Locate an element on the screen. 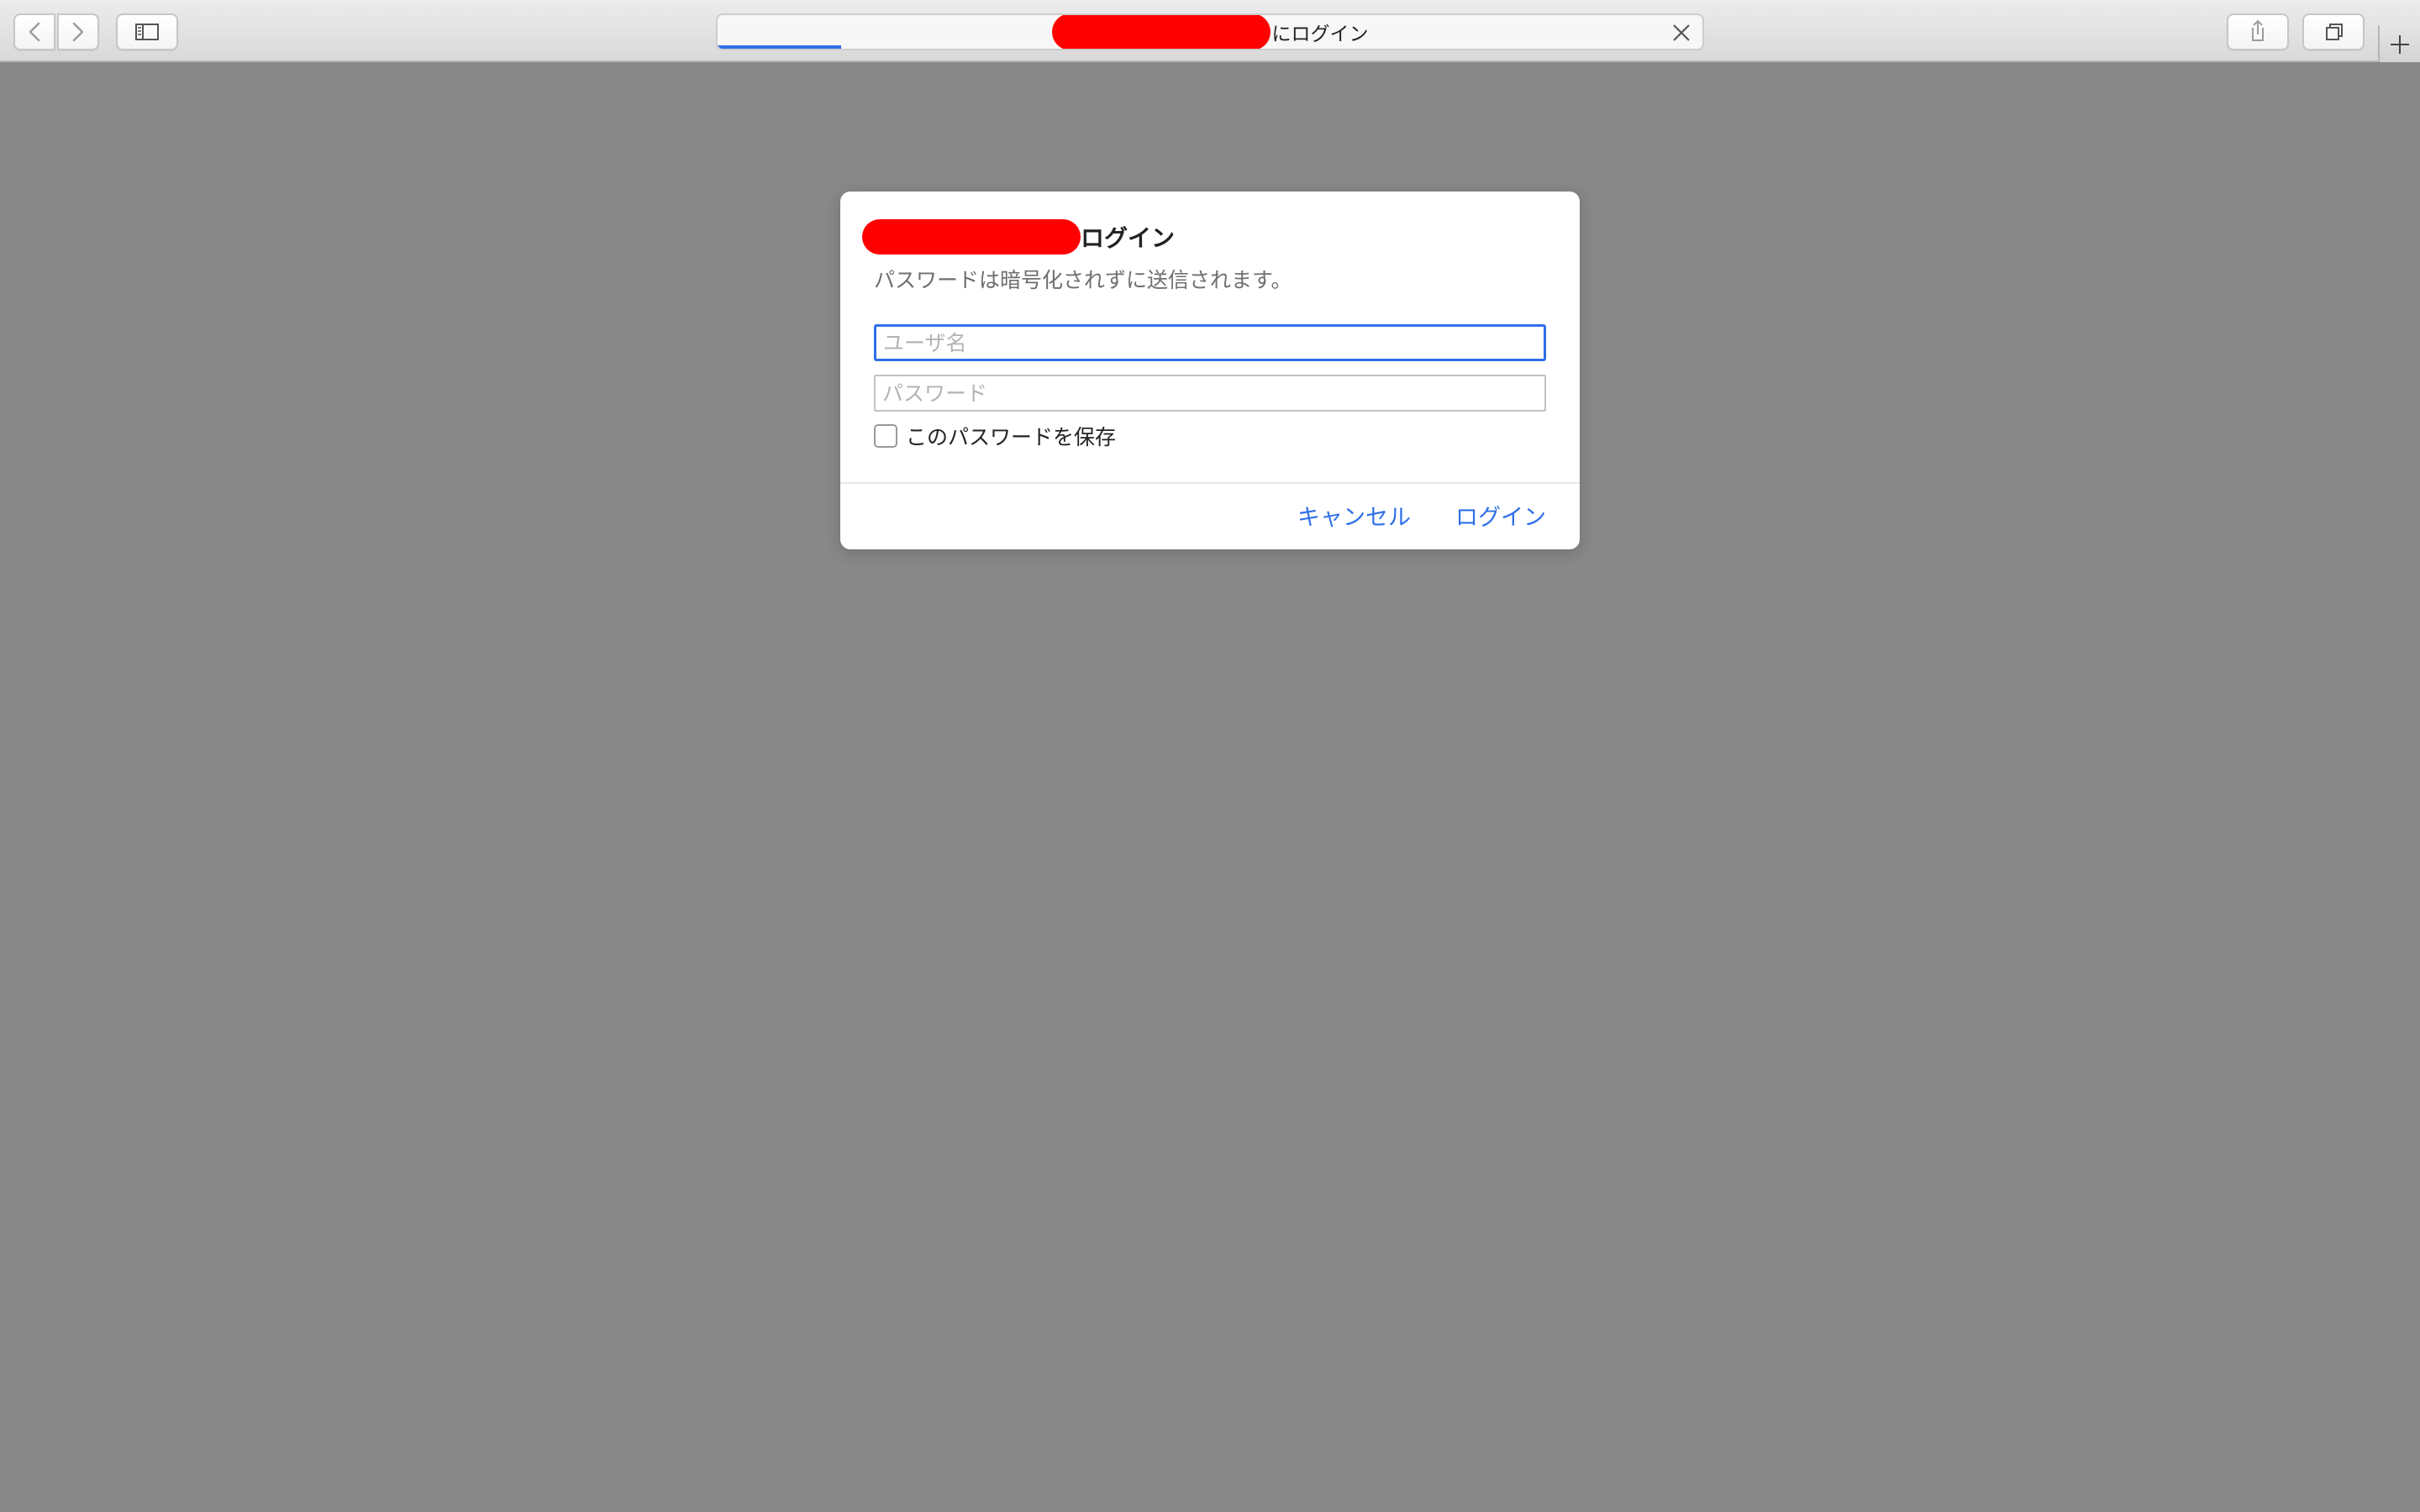  share-button is located at coordinates (2258, 31).